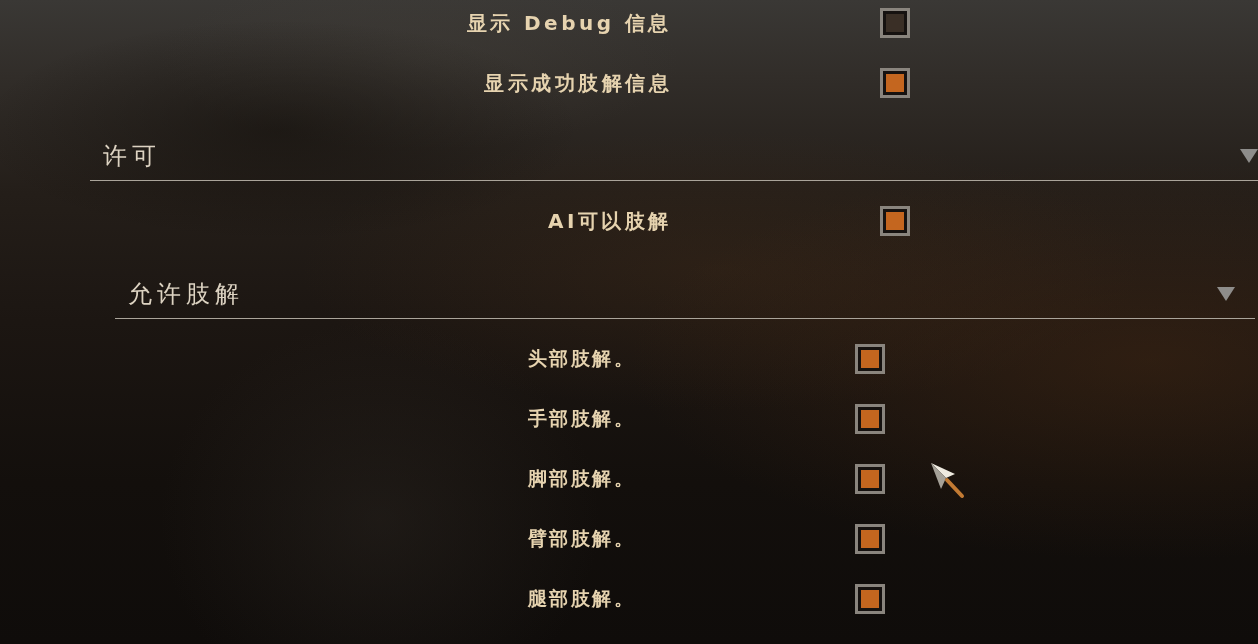 This screenshot has height=644, width=1258. I want to click on setting-label: 臂部肢解。, so click(580, 538).